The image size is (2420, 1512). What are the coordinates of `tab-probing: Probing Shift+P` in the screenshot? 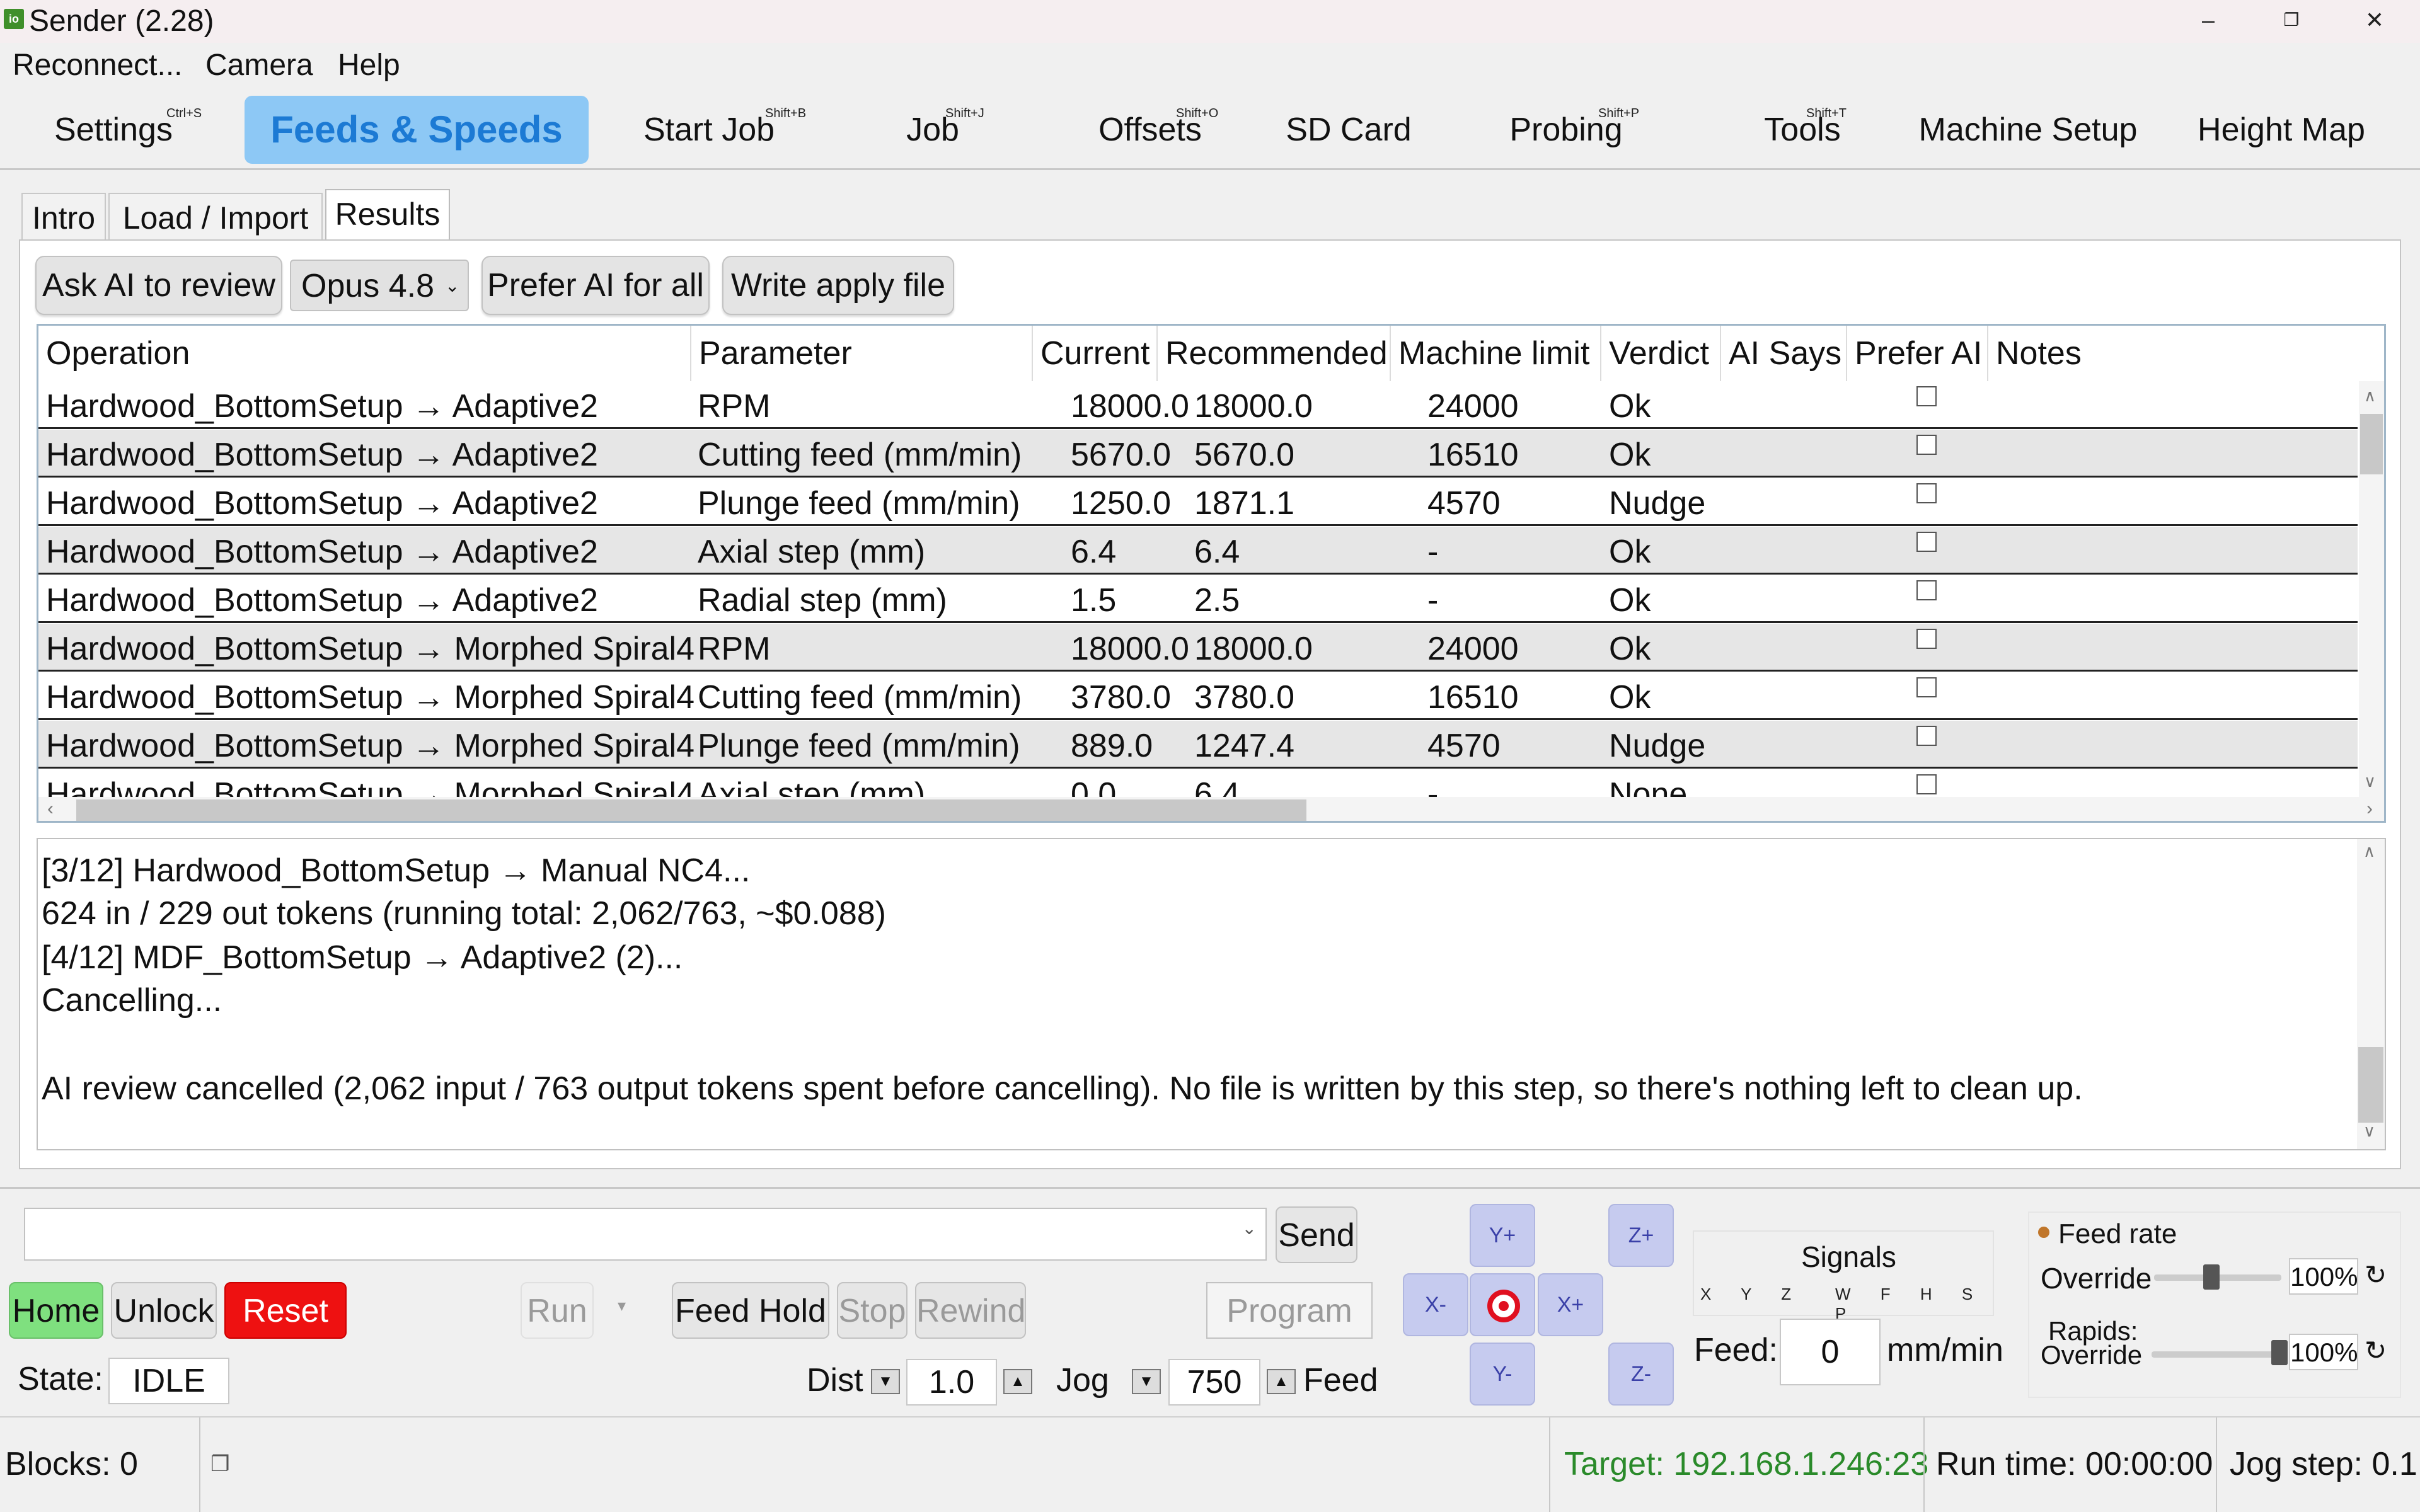 It's located at (1566, 129).